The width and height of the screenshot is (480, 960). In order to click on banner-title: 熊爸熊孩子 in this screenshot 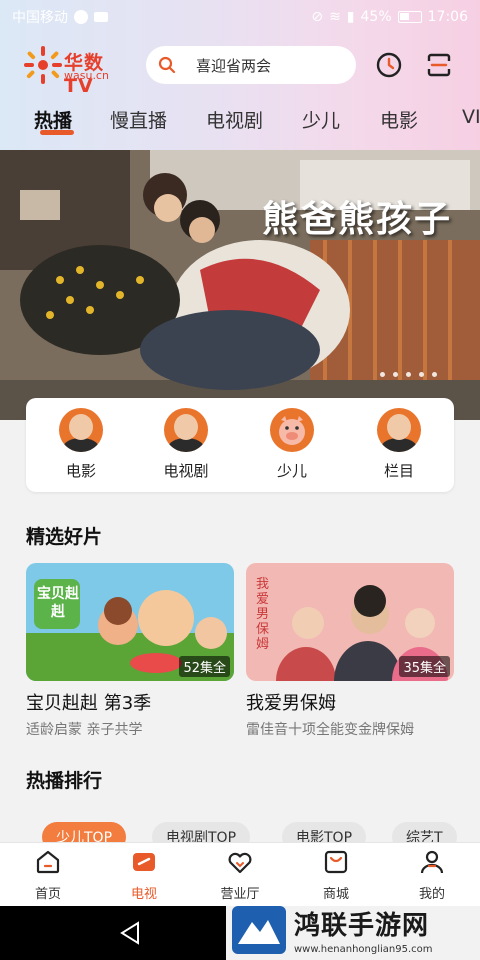, I will do `click(357, 219)`.